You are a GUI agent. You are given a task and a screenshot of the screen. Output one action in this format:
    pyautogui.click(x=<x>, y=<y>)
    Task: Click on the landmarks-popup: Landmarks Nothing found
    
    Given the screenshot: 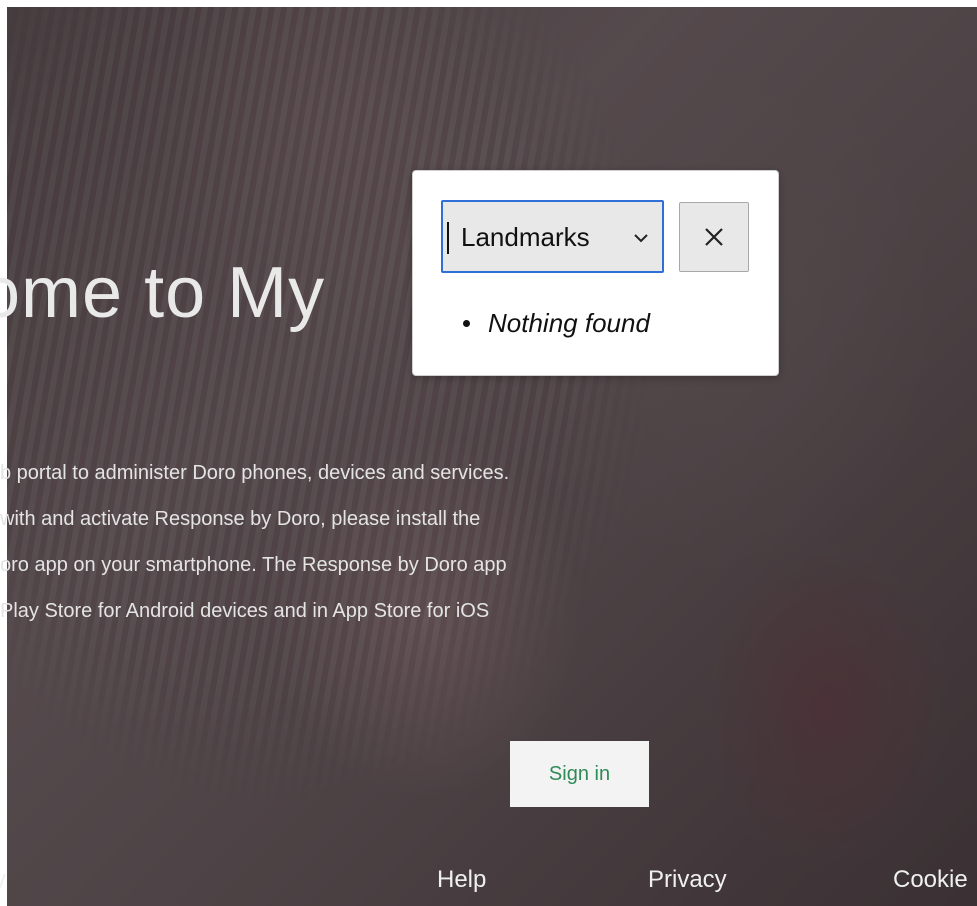 What is the action you would take?
    pyautogui.click(x=595, y=273)
    